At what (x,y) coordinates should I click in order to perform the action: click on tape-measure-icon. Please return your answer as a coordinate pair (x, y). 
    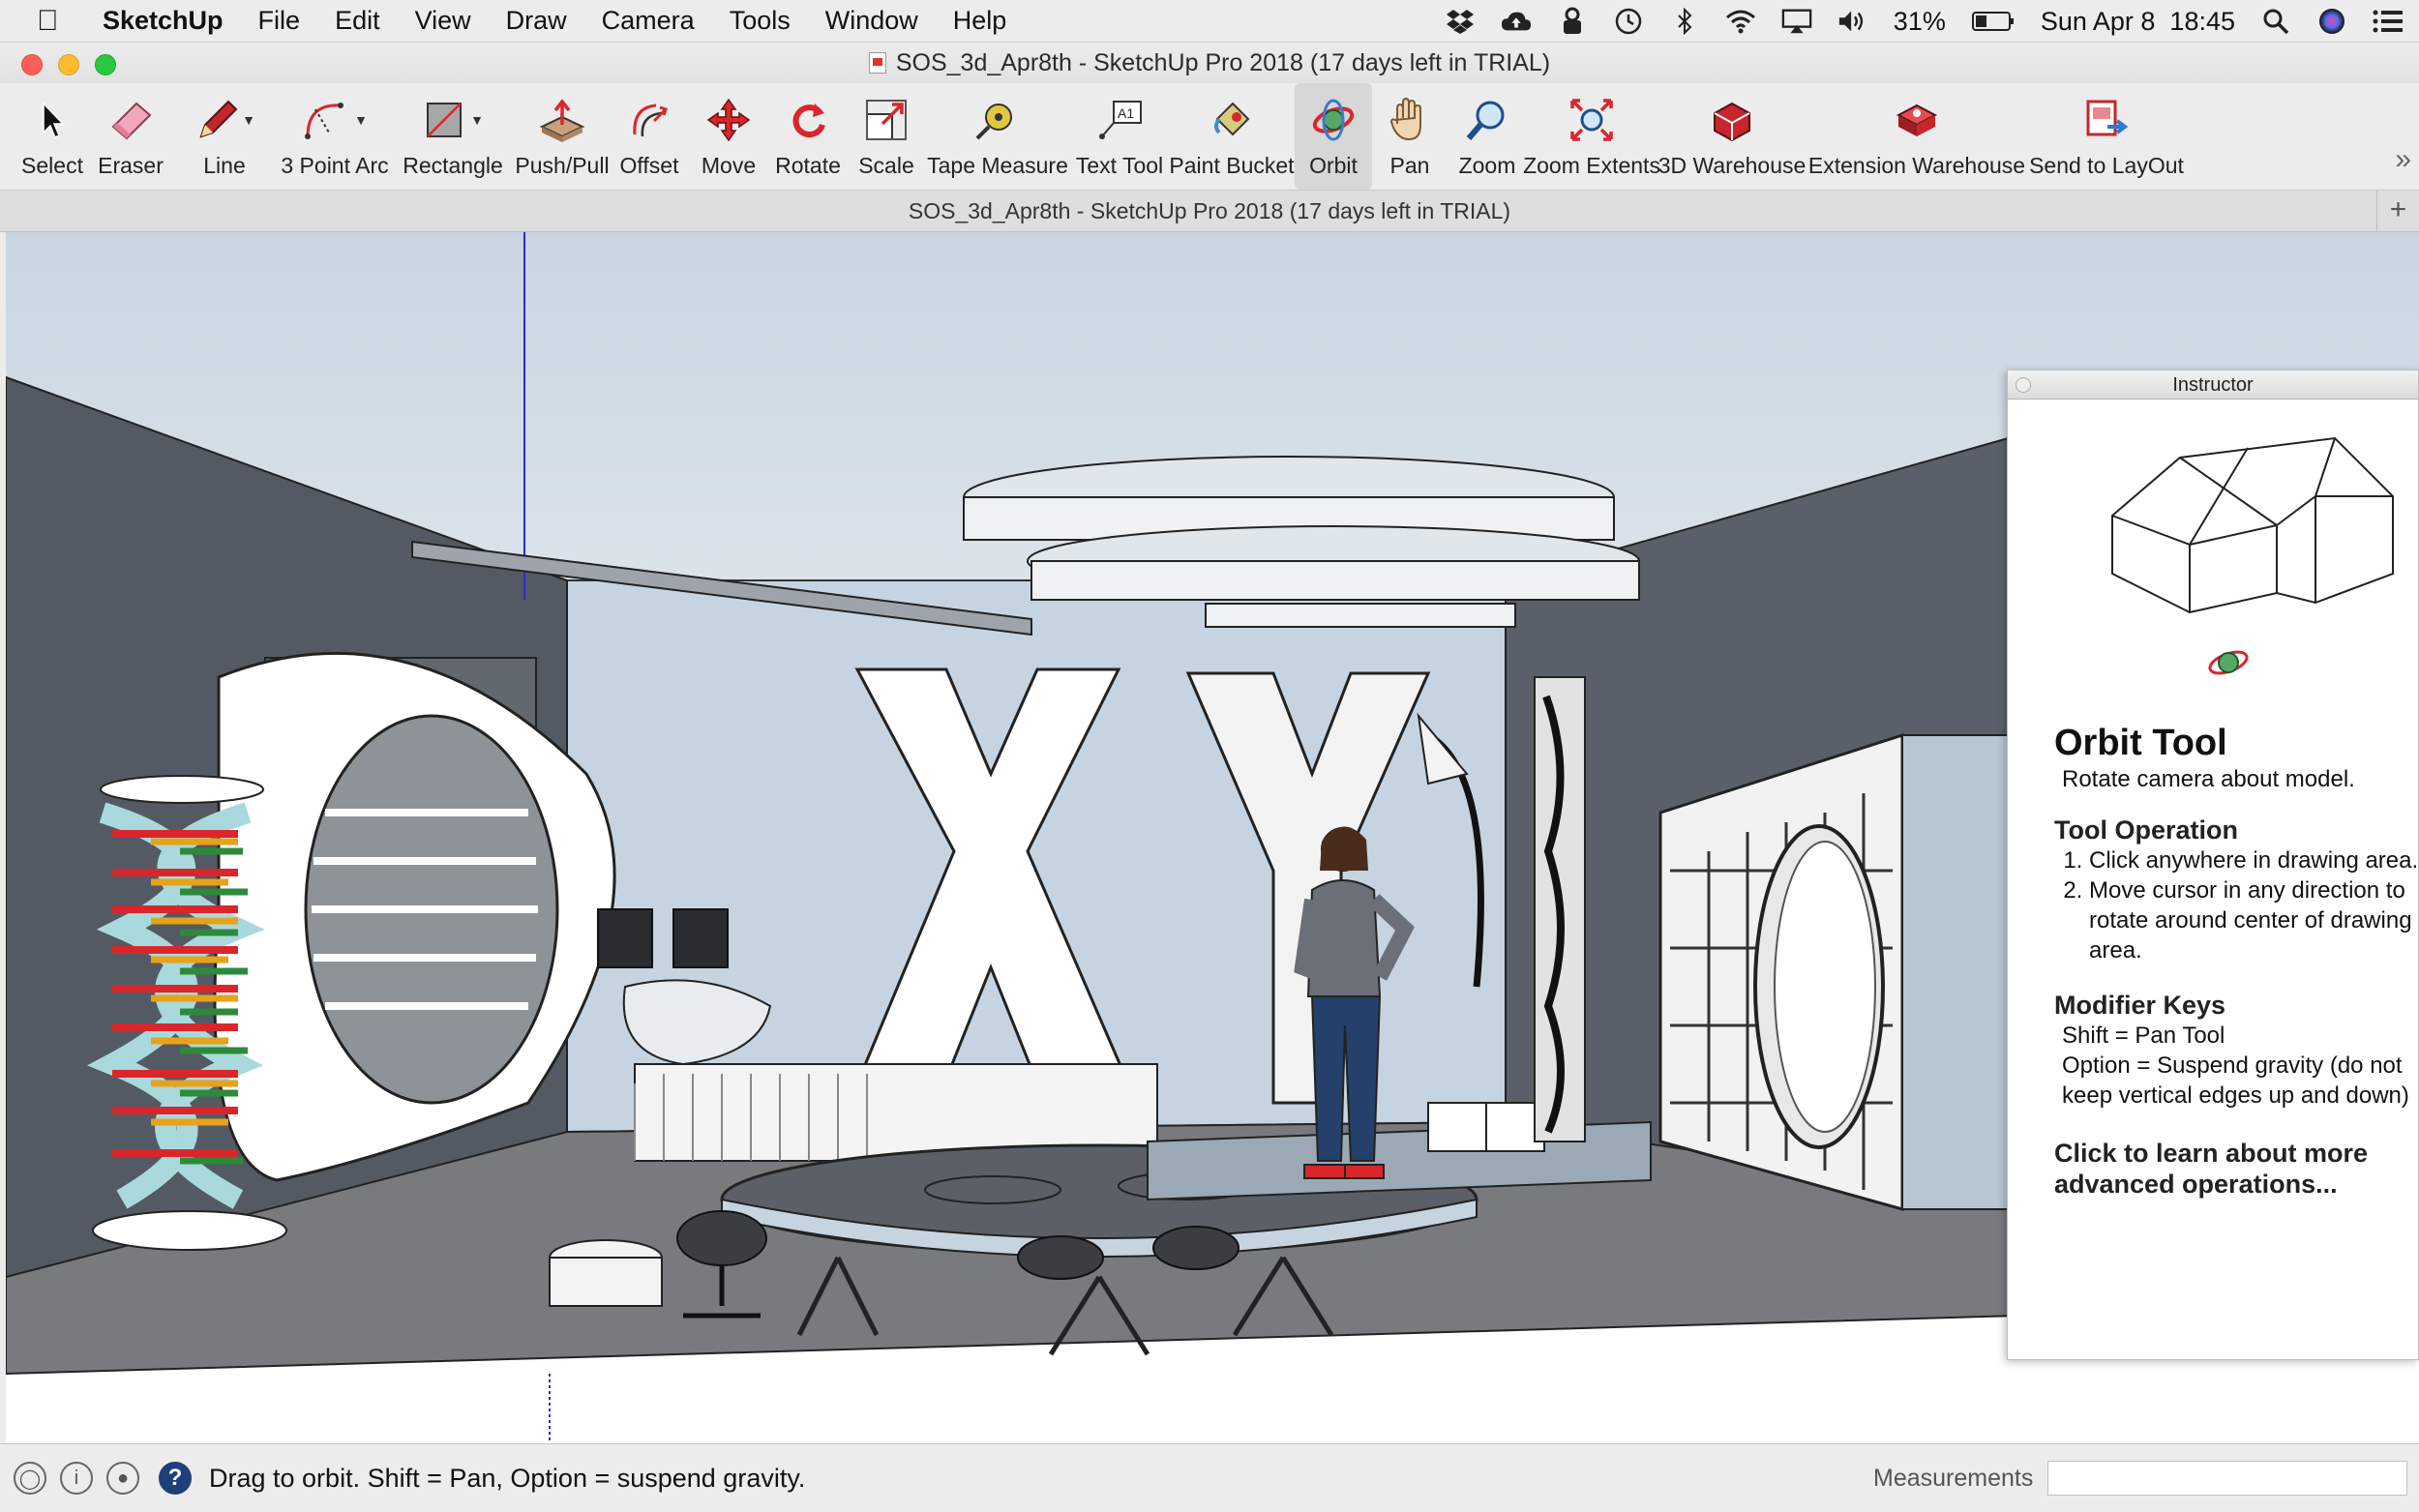
    Looking at the image, I should click on (998, 120).